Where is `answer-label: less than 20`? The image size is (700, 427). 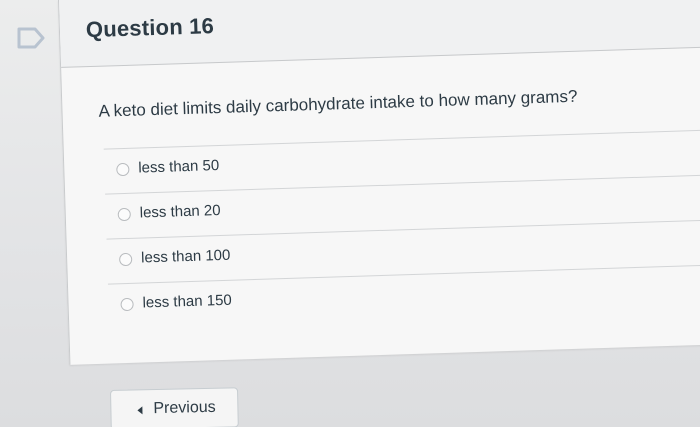
answer-label: less than 20 is located at coordinates (179, 212).